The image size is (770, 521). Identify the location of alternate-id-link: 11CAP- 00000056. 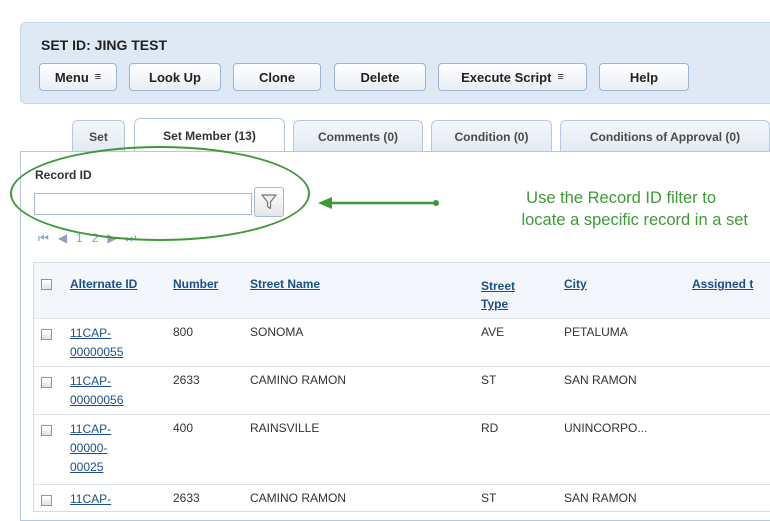
(96, 391).